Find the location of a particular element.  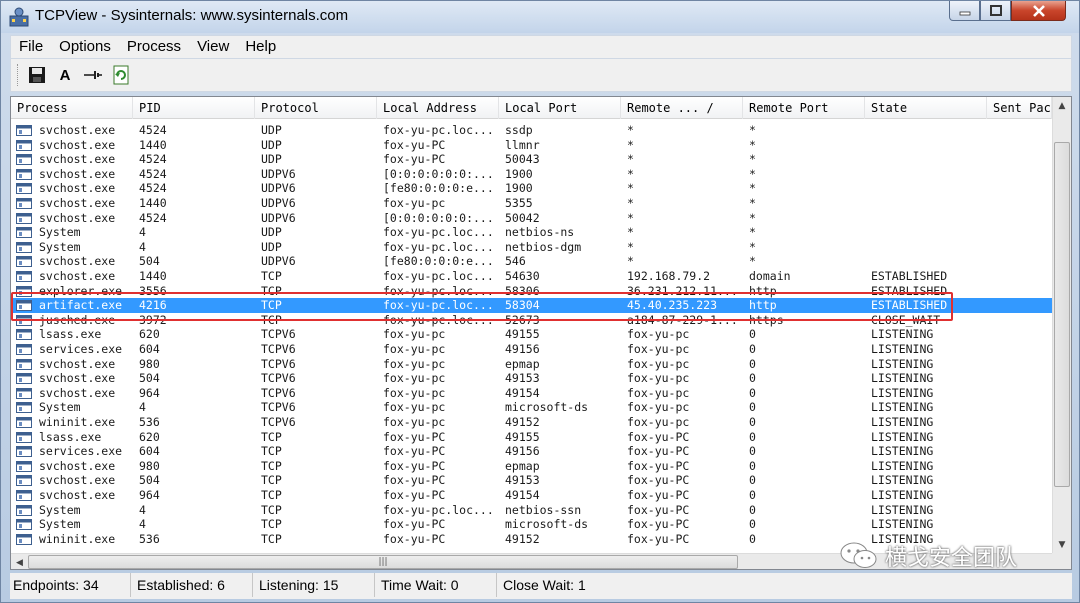

cell-state: ESTABLISHED is located at coordinates (909, 276).